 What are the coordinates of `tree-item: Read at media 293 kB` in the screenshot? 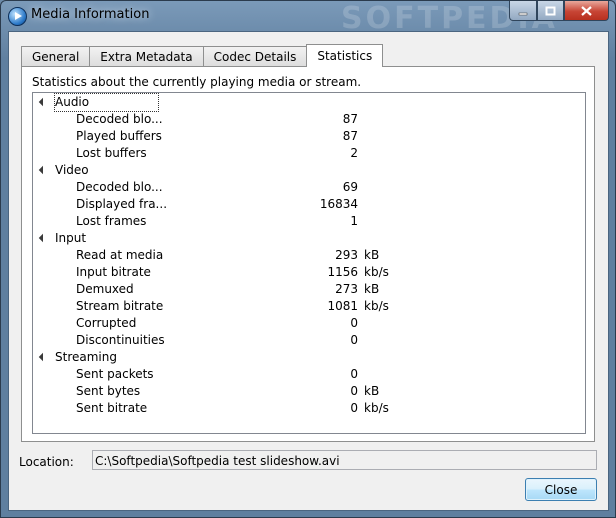 It's located at (309, 255).